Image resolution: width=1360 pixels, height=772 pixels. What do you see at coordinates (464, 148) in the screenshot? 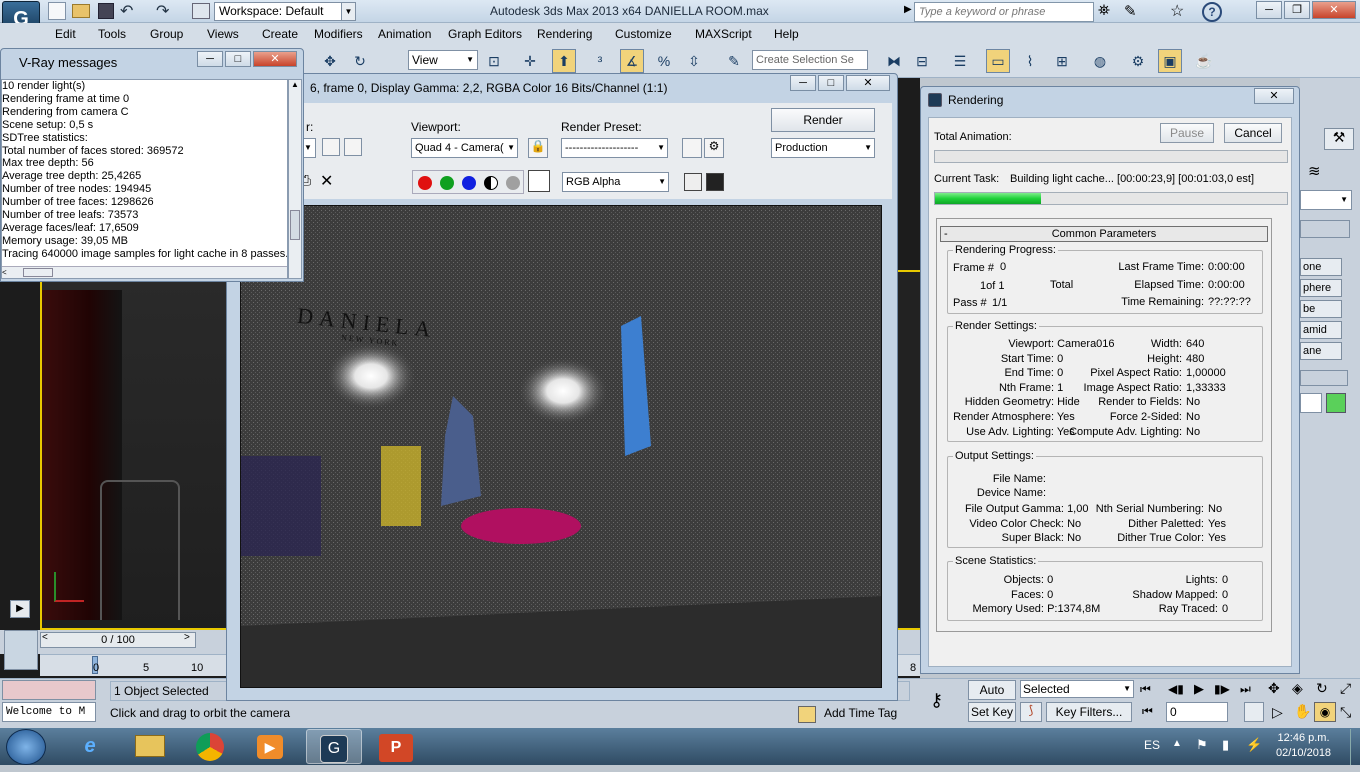
I see `viewport-dropdown: Quad 4 - Camera(▼` at bounding box center [464, 148].